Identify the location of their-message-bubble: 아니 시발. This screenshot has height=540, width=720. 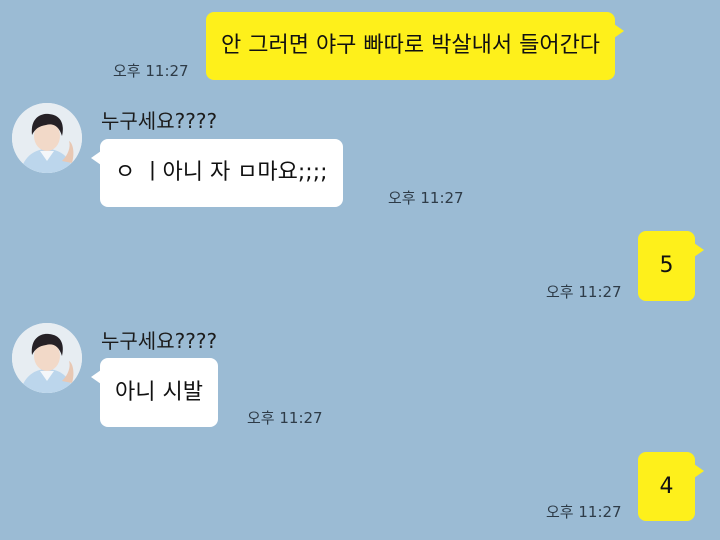
(154, 392).